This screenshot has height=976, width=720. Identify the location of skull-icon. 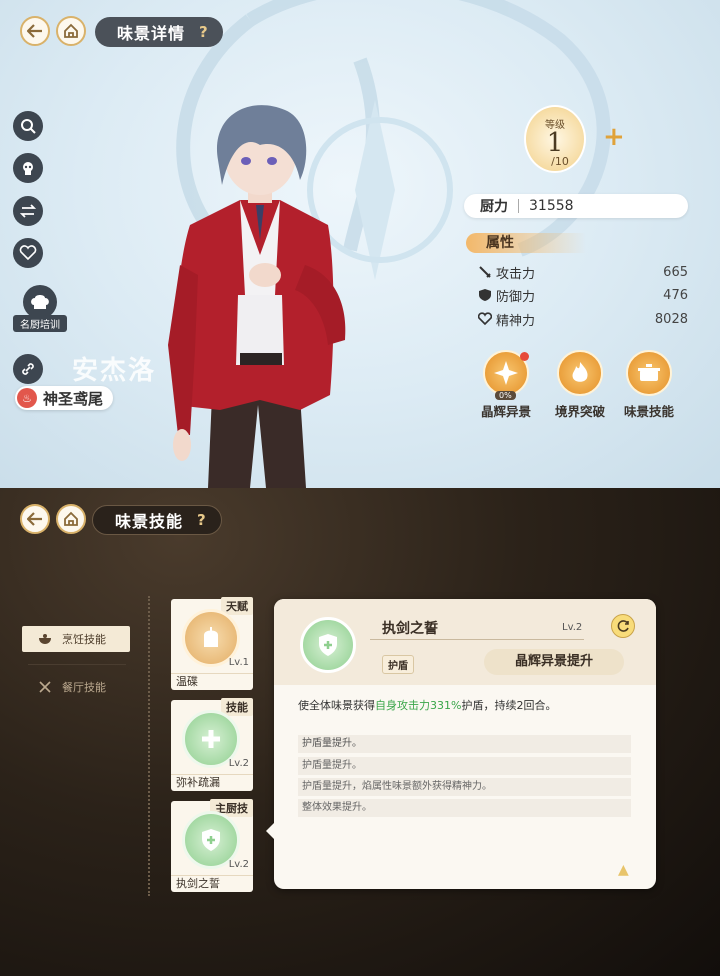
(28, 168).